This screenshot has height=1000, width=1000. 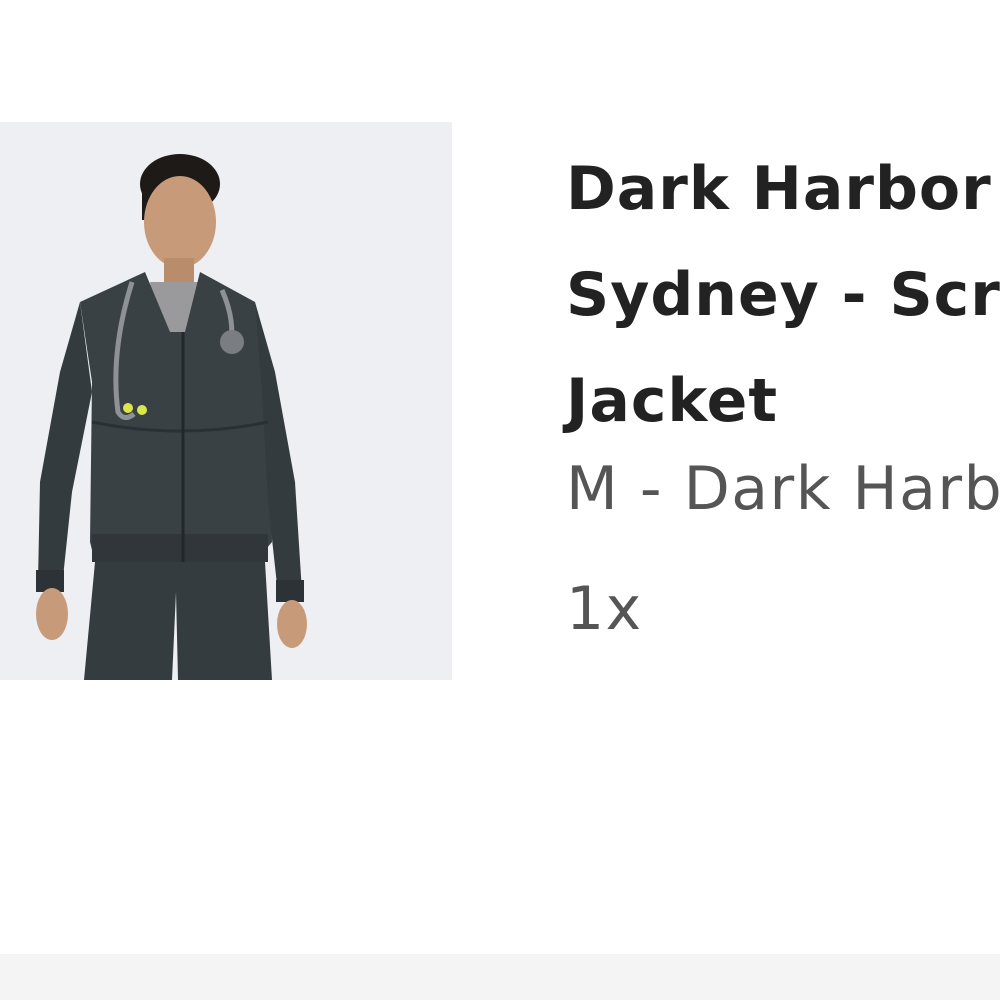 I want to click on product-title-line-2: Sydney - Scrub, so click(x=783, y=295).